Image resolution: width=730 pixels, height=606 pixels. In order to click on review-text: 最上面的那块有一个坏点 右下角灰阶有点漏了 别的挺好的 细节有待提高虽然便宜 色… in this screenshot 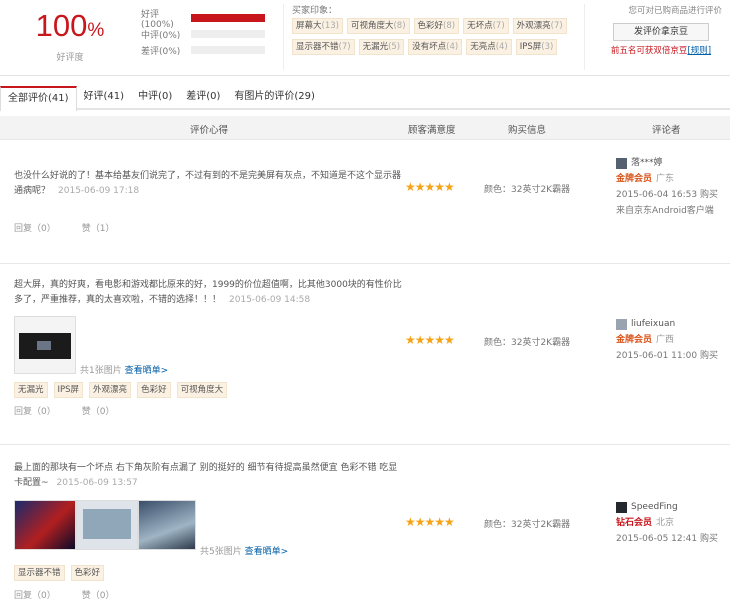, I will do `click(206, 475)`.